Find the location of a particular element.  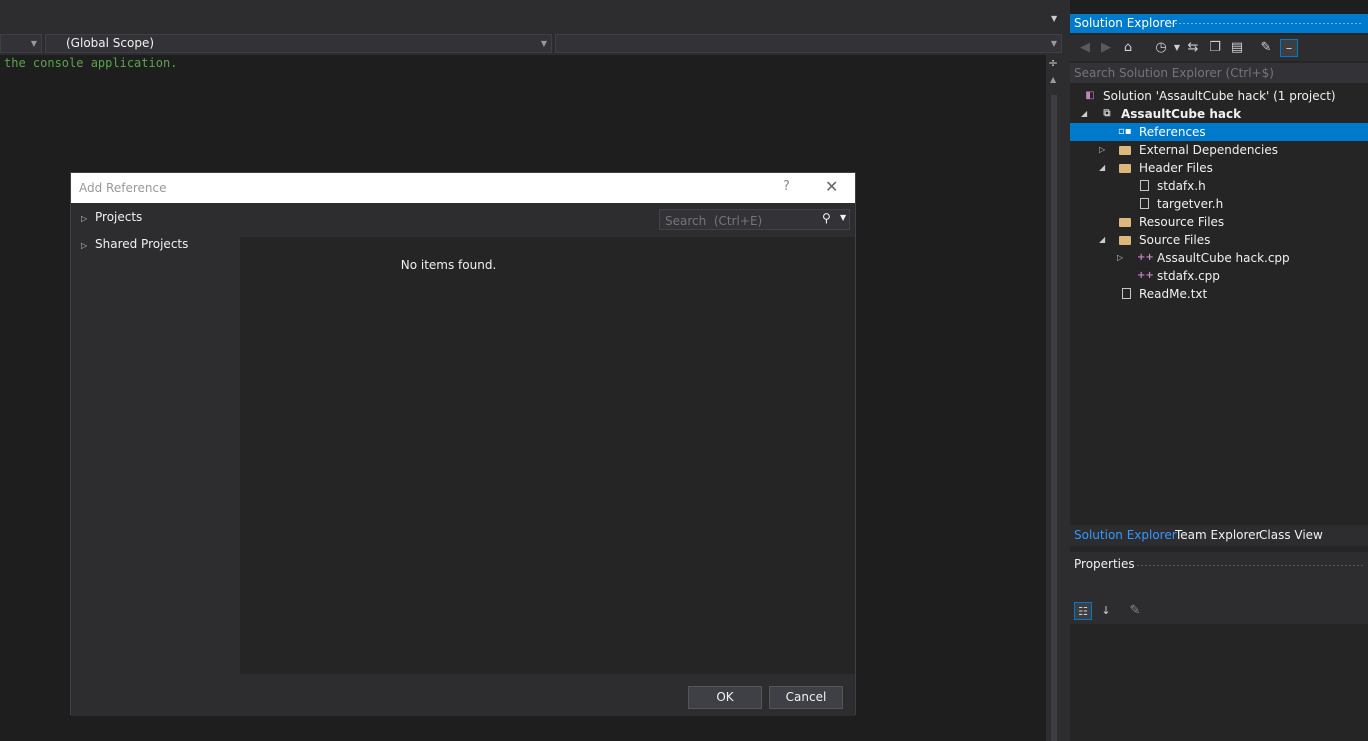

tree-item-source-files: ◢ Source Files is located at coordinates (1219, 240).